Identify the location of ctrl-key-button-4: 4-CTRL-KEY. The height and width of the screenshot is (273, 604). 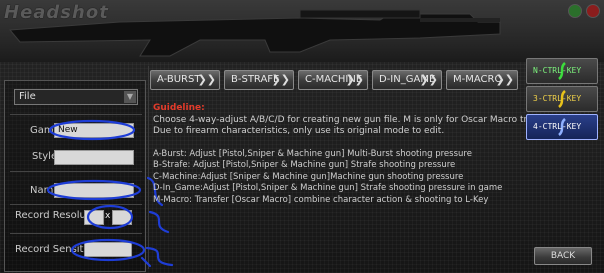
(562, 127).